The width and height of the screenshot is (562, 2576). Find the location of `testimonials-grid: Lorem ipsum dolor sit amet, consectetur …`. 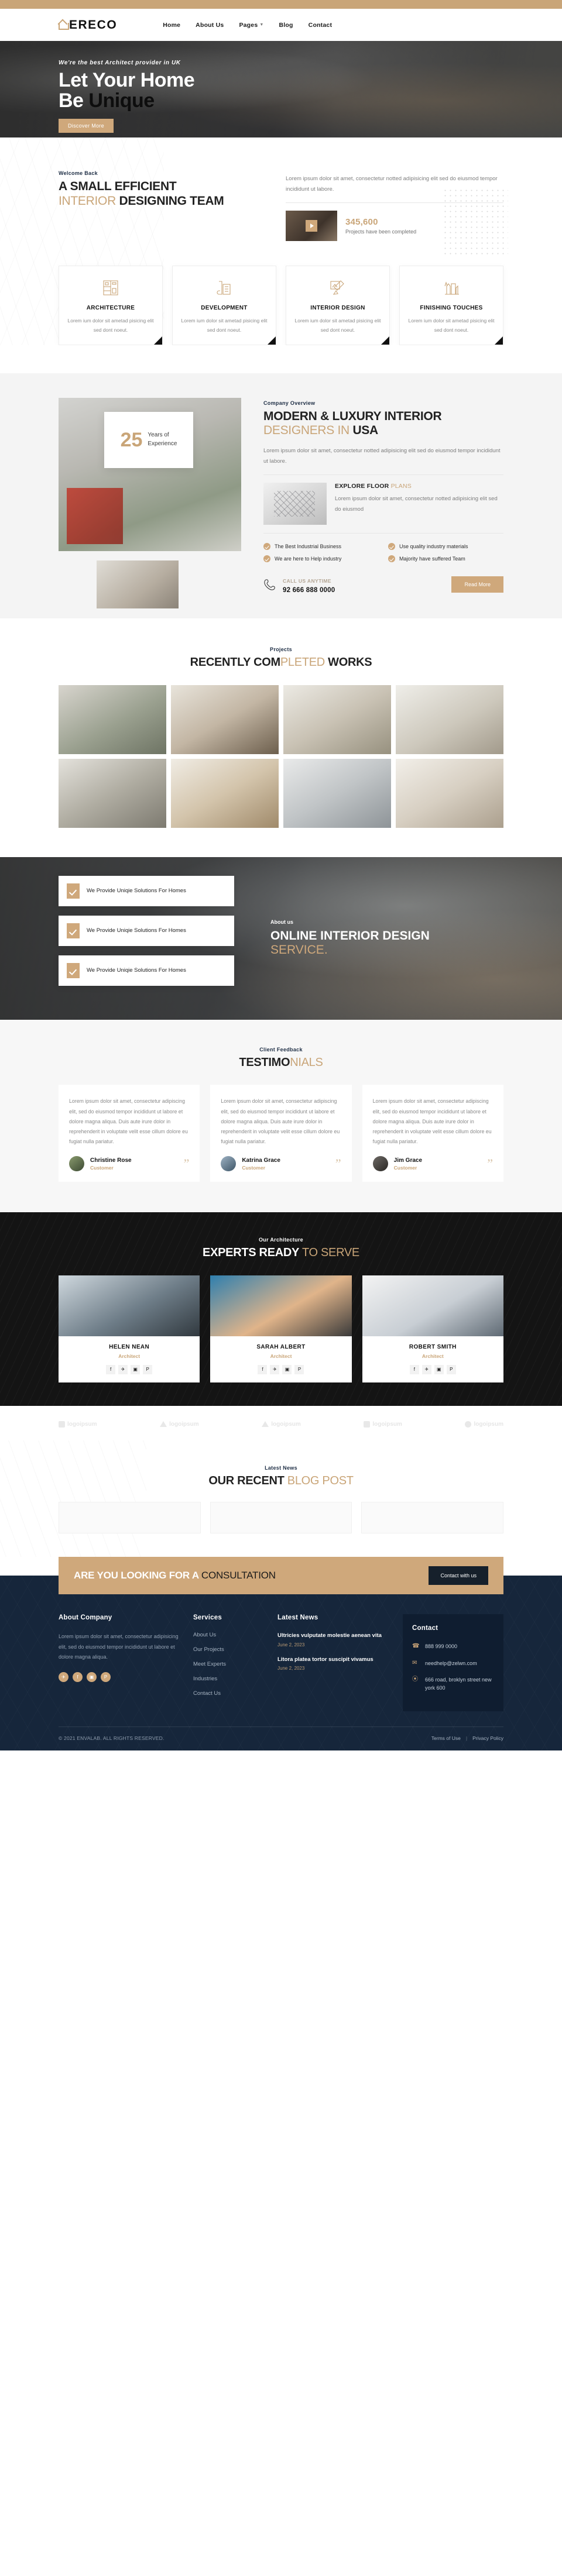

testimonials-grid: Lorem ipsum dolor sit amet, consectetur … is located at coordinates (281, 1133).